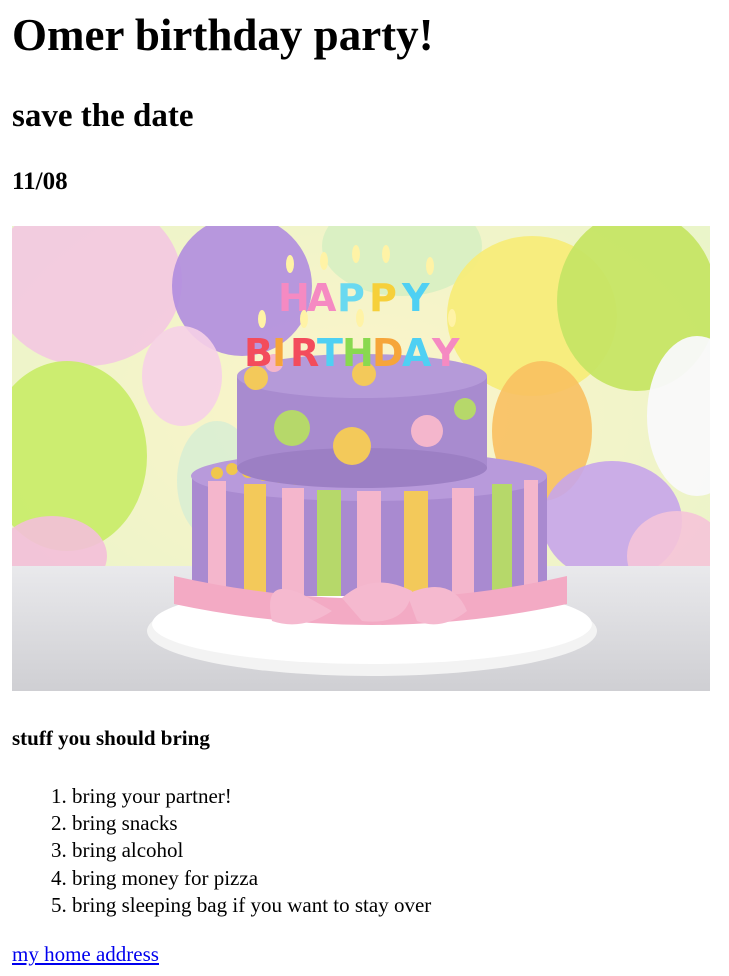 The image size is (729, 976). I want to click on svg-text: H, so click(358, 353).